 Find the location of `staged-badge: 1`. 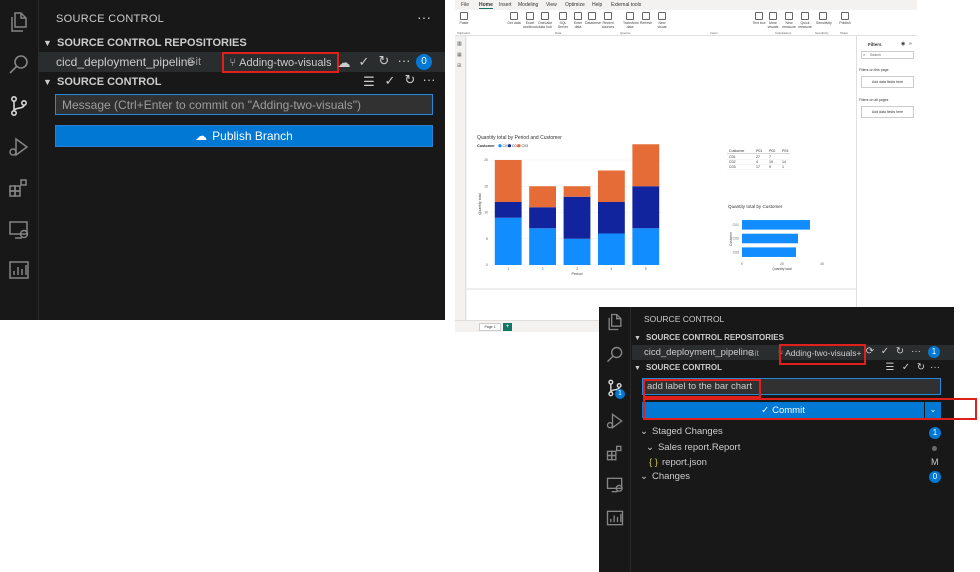

staged-badge: 1 is located at coordinates (935, 433).